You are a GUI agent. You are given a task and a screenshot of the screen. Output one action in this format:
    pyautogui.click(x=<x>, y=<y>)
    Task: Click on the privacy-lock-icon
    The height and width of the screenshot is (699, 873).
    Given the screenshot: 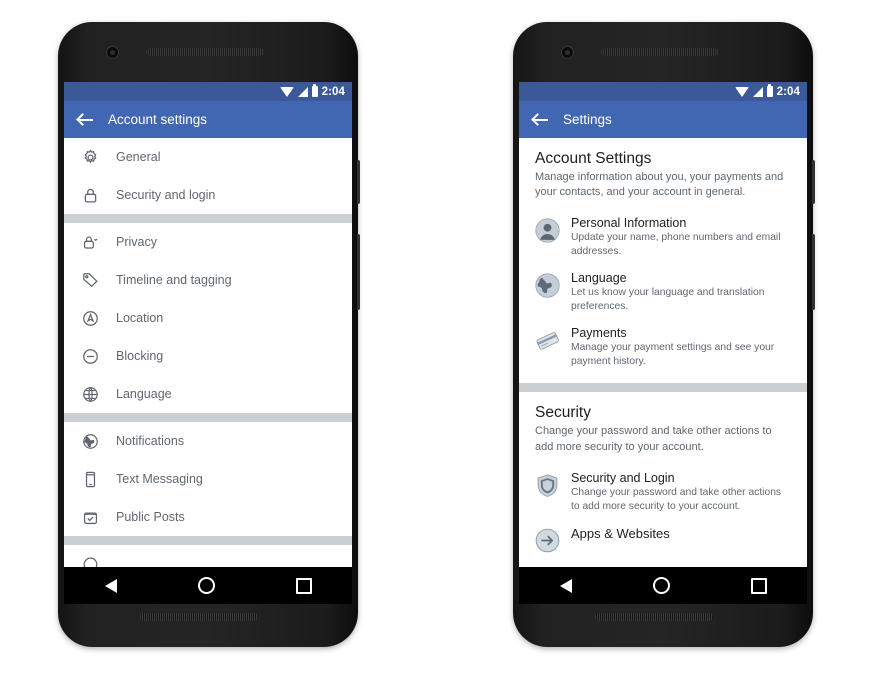 What is the action you would take?
    pyautogui.click(x=90, y=242)
    